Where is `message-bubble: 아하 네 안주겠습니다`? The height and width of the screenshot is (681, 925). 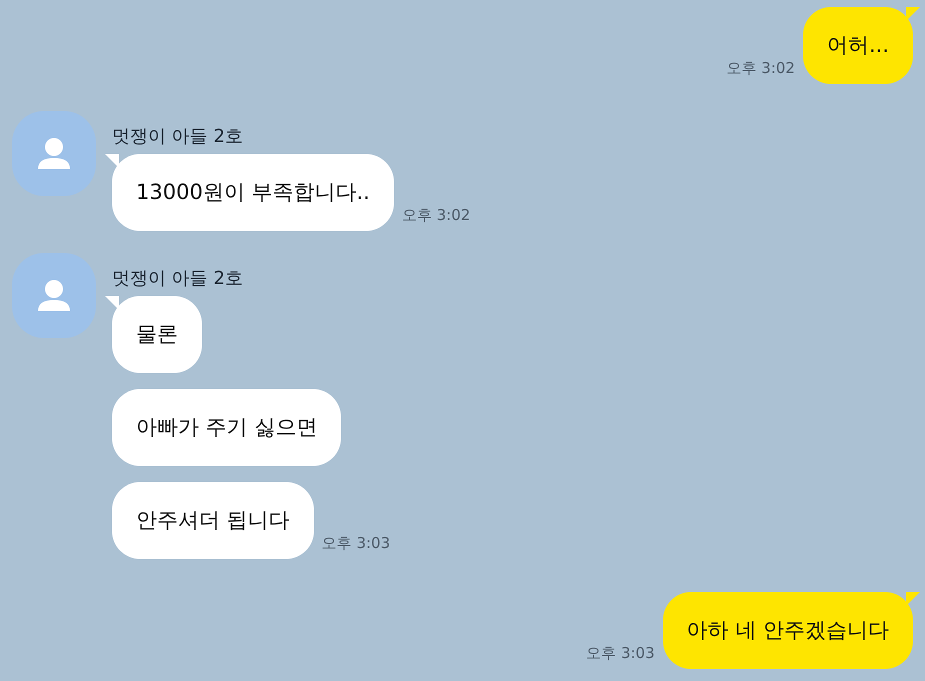
message-bubble: 아하 네 안주겠습니다 is located at coordinates (787, 630).